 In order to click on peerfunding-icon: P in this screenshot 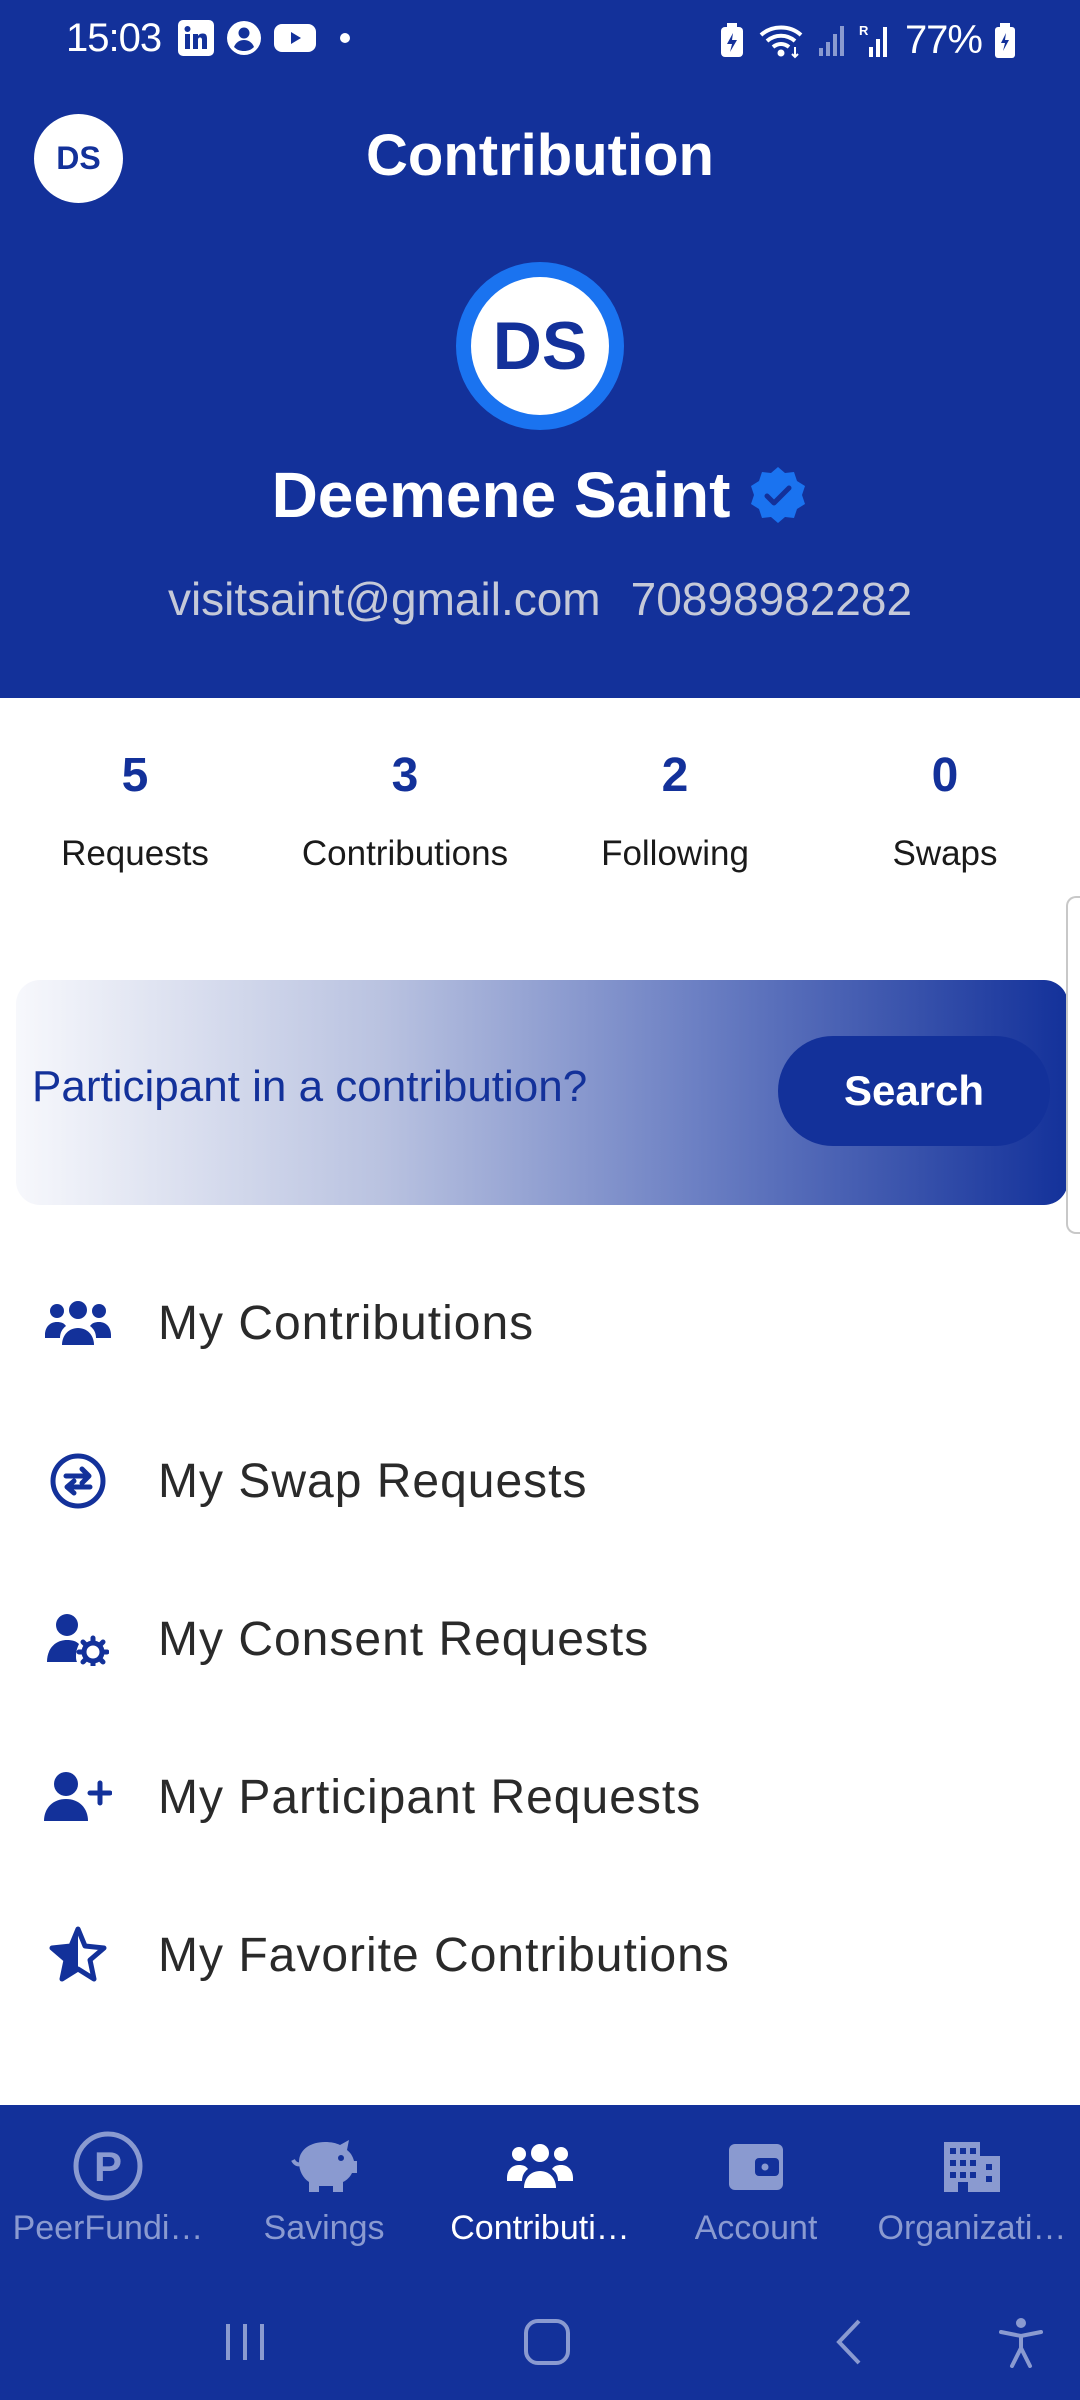, I will do `click(108, 2166)`.